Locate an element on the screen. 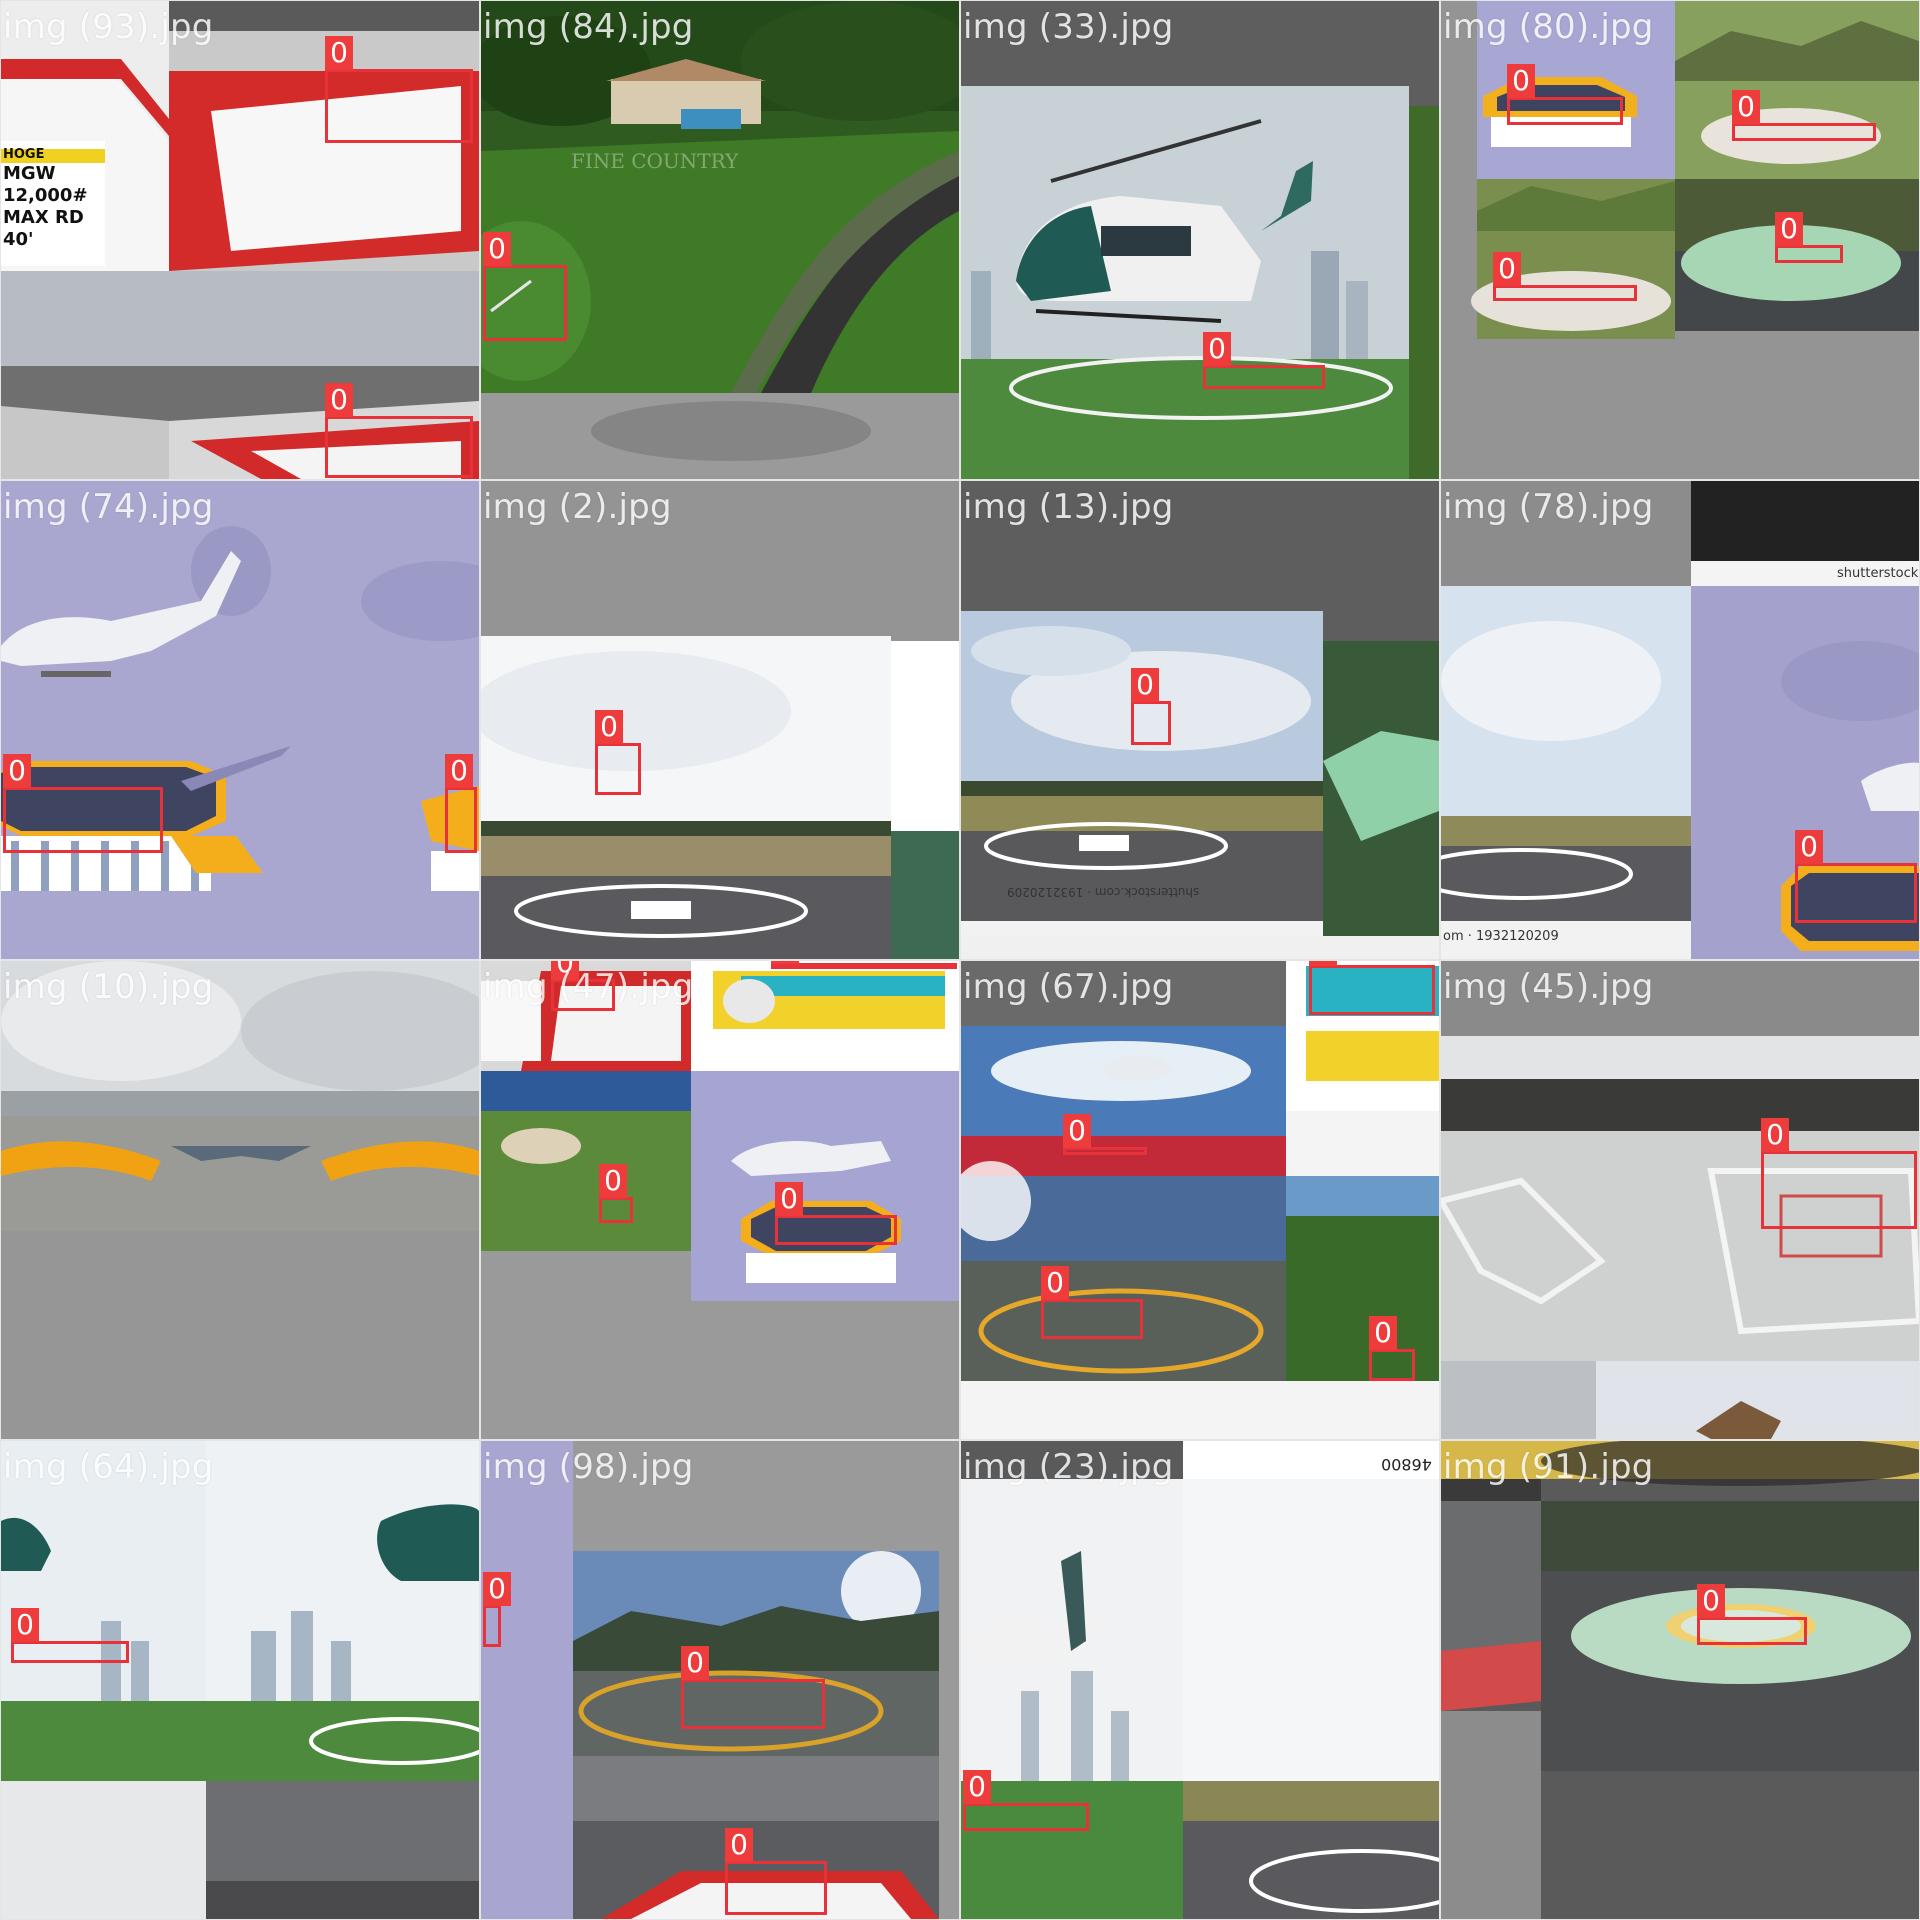 Image resolution: width=1920 pixels, height=1920 pixels. tile-title: img (80).jpg is located at coordinates (1548, 27).